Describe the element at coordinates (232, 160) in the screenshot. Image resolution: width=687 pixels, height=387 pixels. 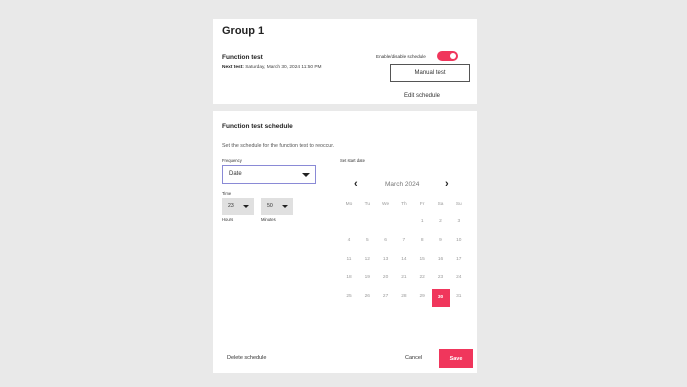
I see `frequency-label: Frequency` at that location.